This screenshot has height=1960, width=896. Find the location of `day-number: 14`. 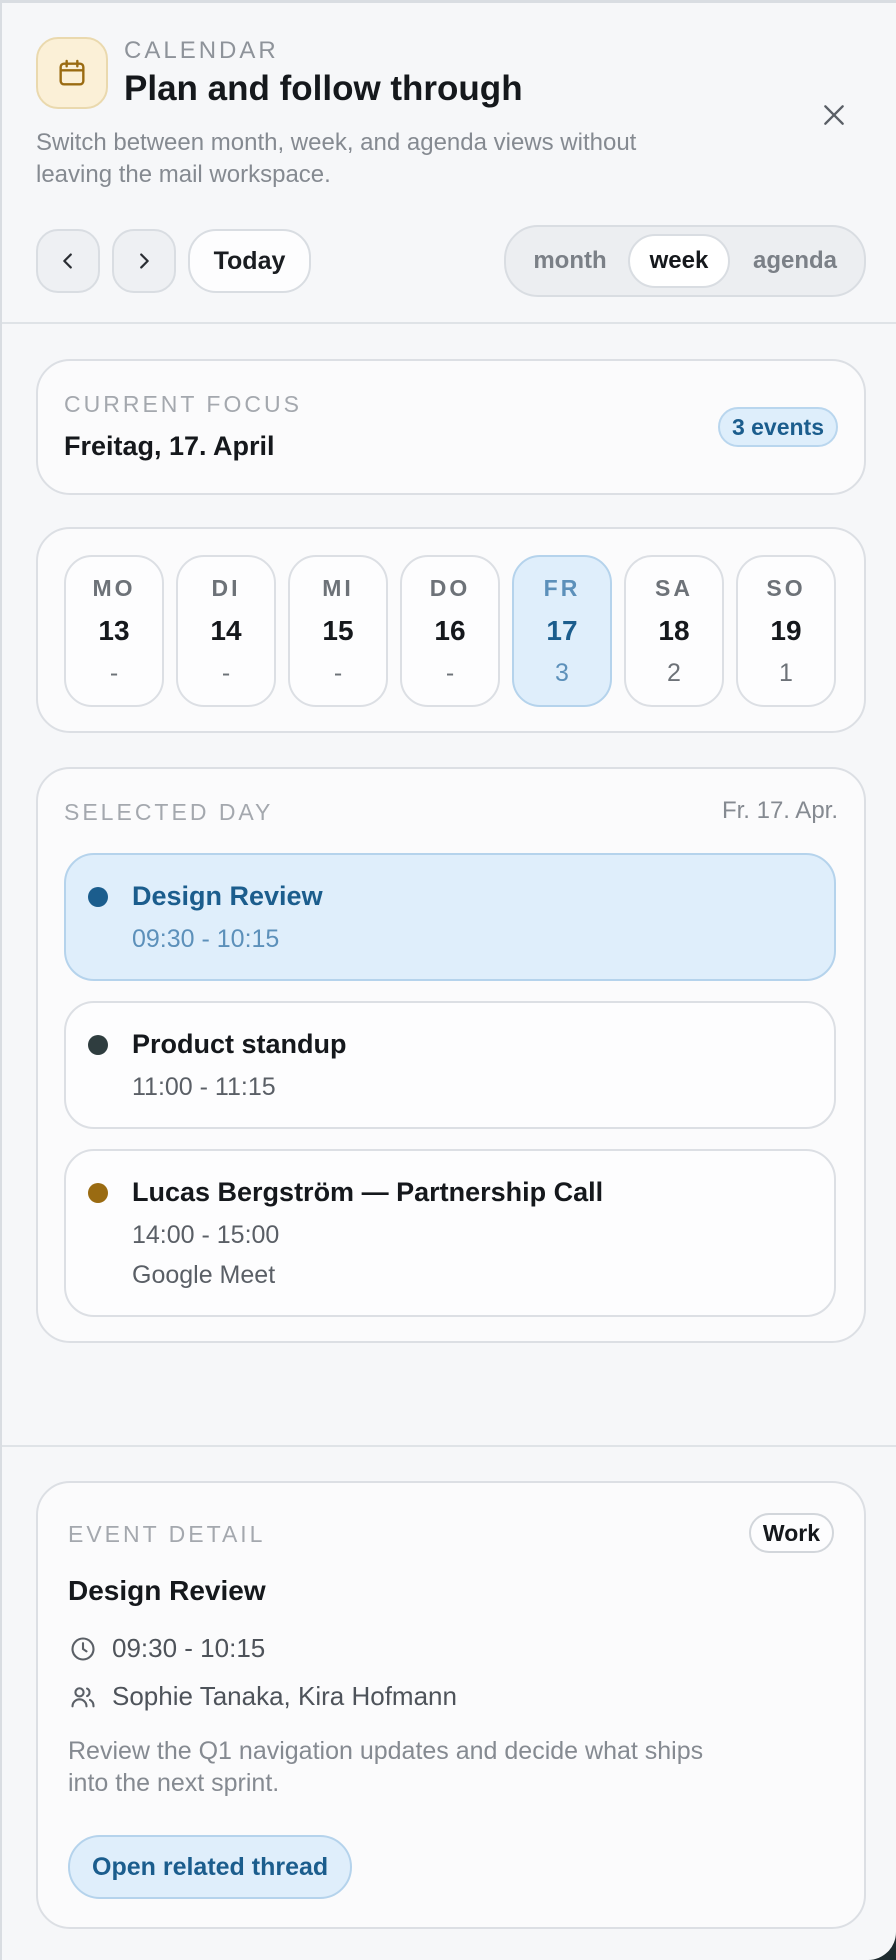

day-number: 14 is located at coordinates (226, 630).